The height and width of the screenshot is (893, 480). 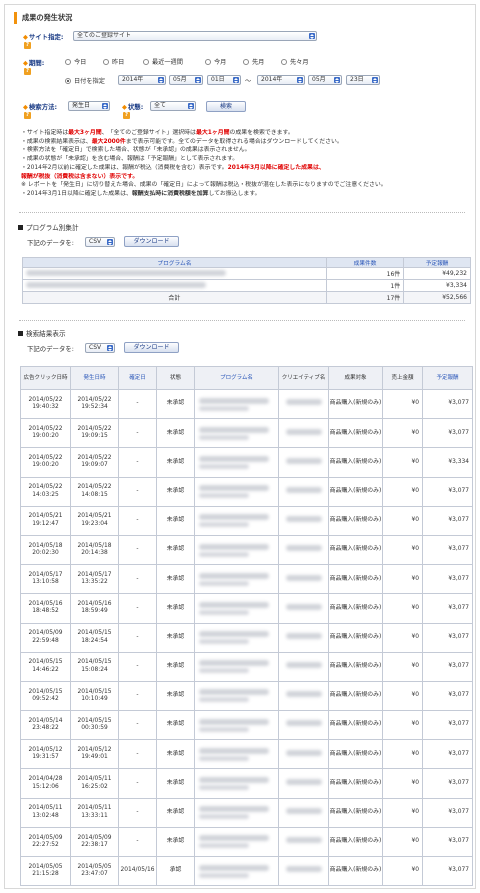 I want to click on occur-cell: 2014/05/22 19:09:07, so click(x=94, y=462).